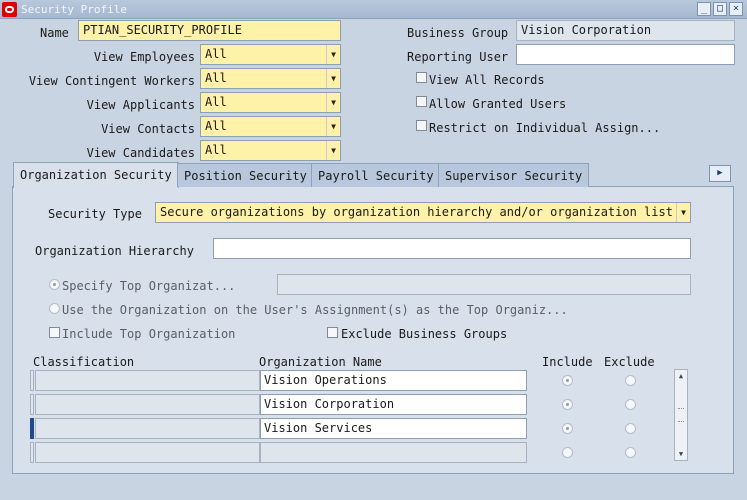 This screenshot has width=747, height=500. Describe the element at coordinates (452, 248) in the screenshot. I see `organization-hierarchy-field` at that location.